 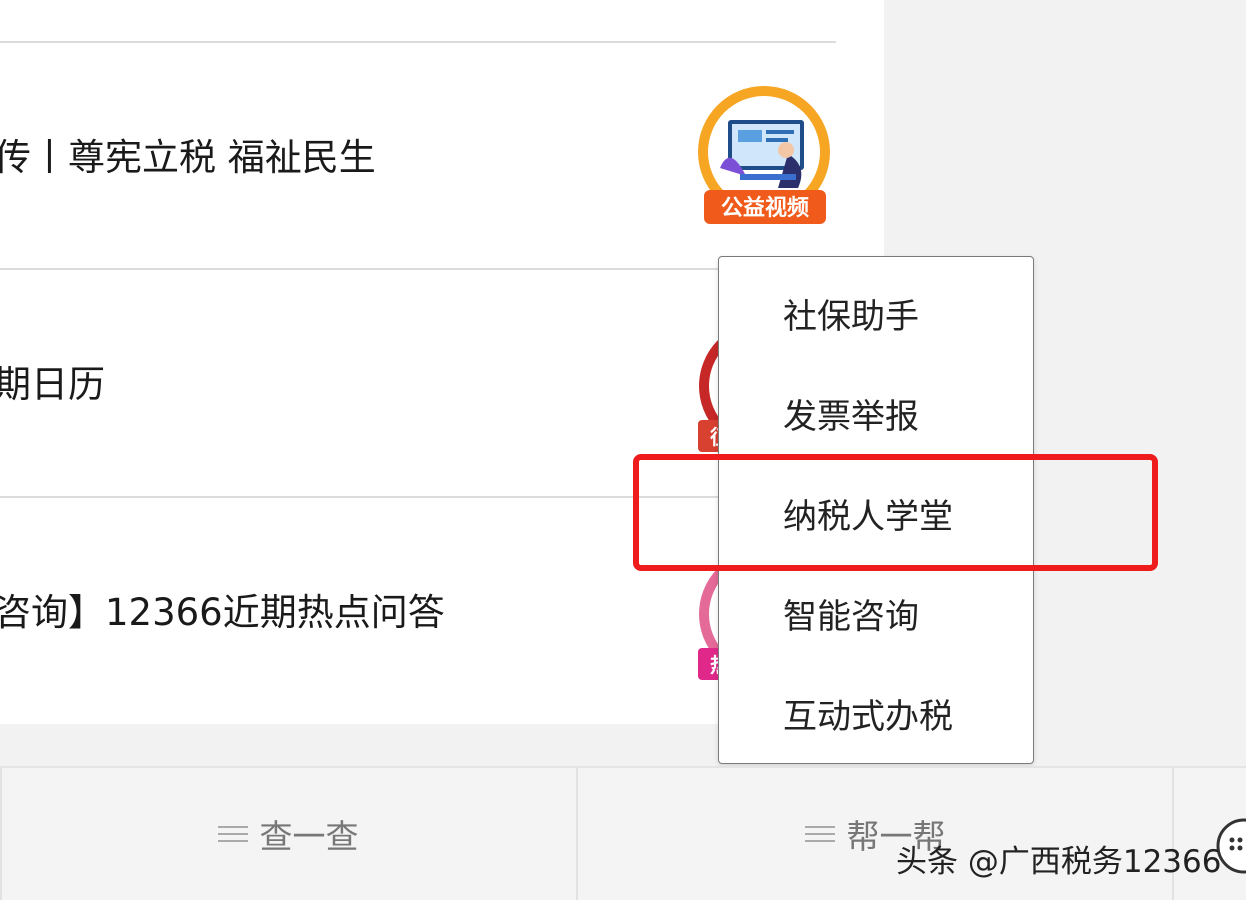 I want to click on tab-check: 查一查, so click(x=288, y=834).